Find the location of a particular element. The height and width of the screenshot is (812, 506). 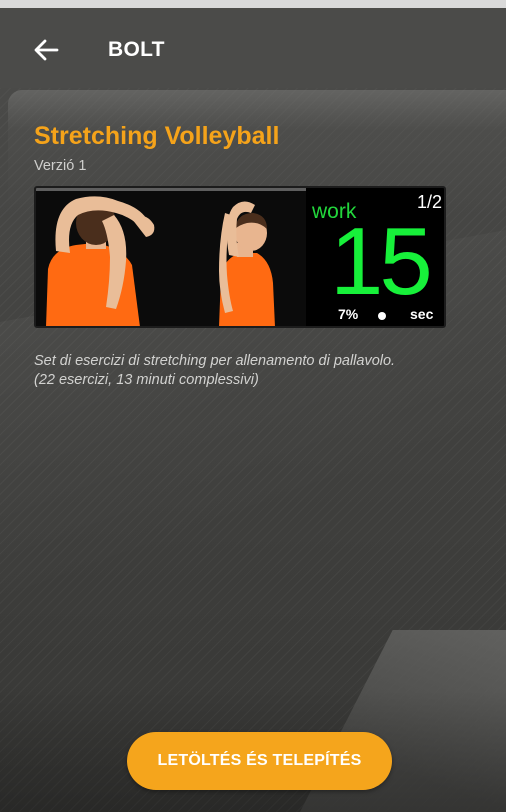

timer-progress-percent: 7% is located at coordinates (348, 314).